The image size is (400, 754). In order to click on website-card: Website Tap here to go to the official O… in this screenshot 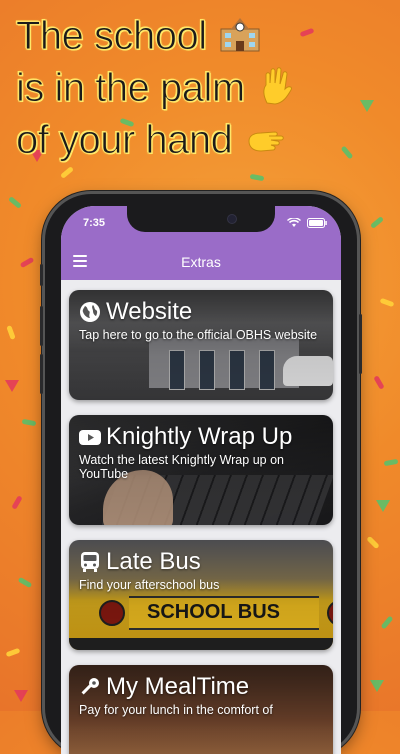, I will do `click(201, 345)`.